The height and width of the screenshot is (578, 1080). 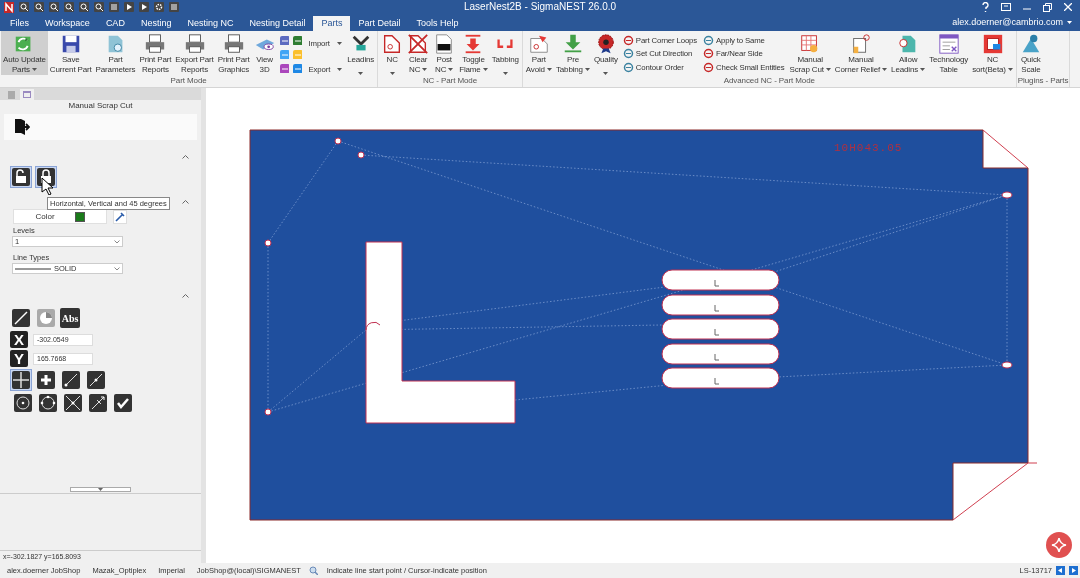 What do you see at coordinates (60, 216) in the screenshot?
I see `color-button: Color` at bounding box center [60, 216].